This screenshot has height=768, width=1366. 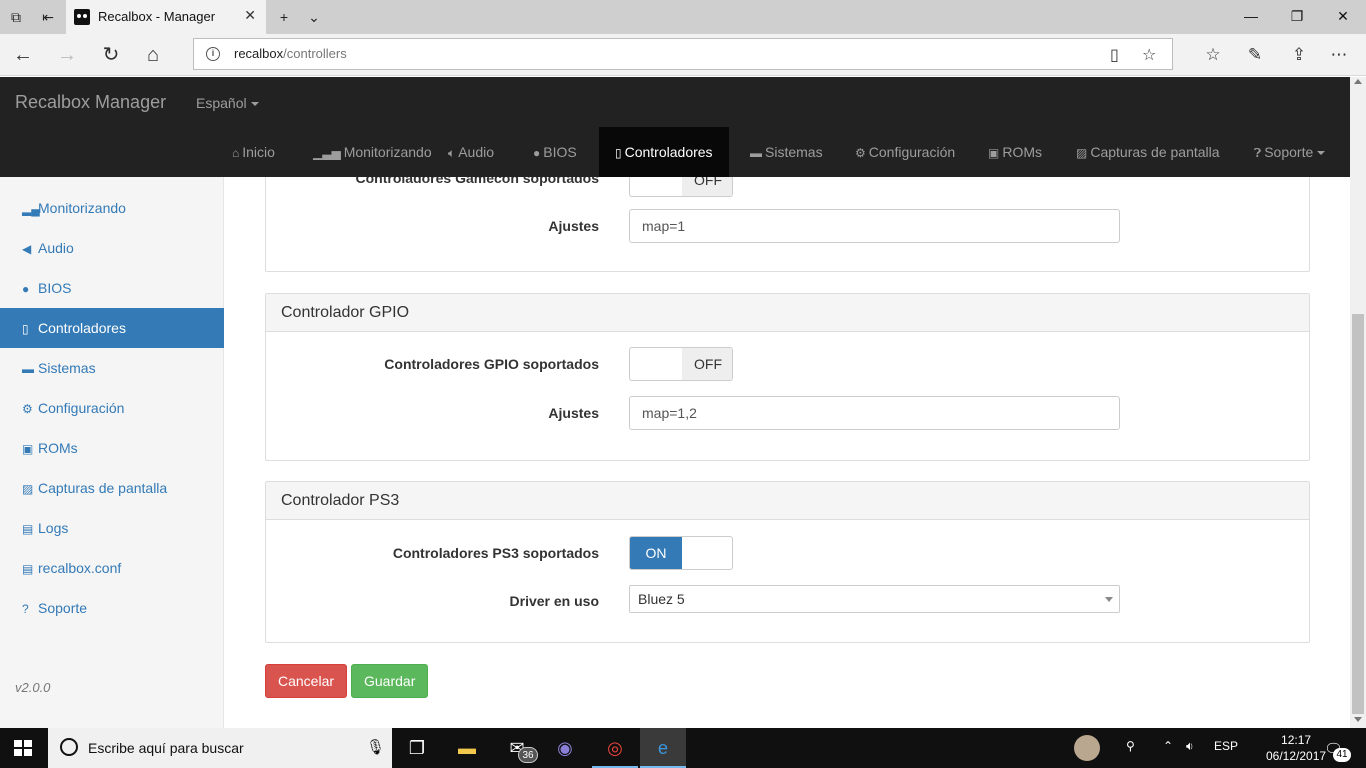 What do you see at coordinates (683, 54) in the screenshot?
I see `url-input: i recalbox/controllers ▯ ☆` at bounding box center [683, 54].